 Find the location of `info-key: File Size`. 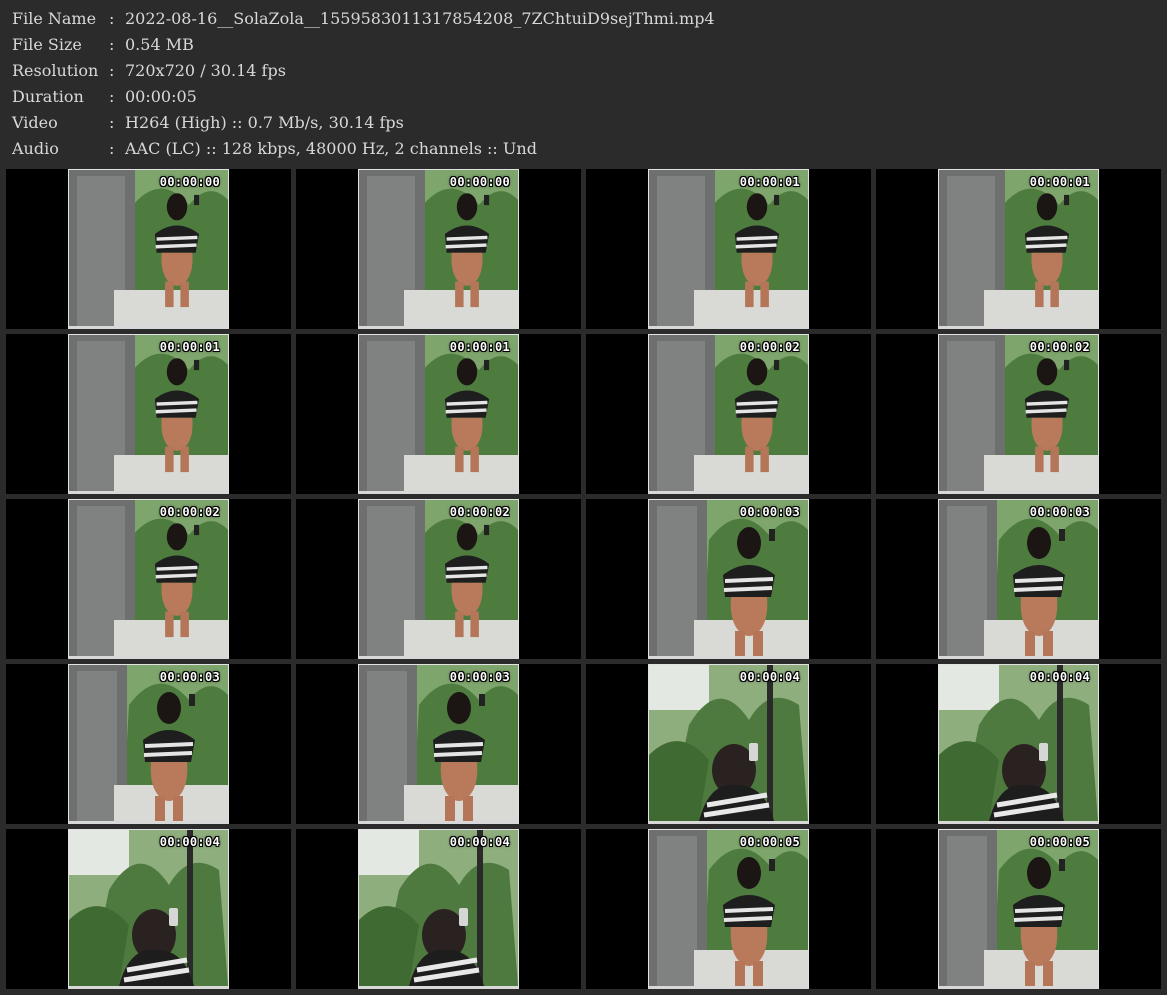

info-key: File Size is located at coordinates (47, 44).